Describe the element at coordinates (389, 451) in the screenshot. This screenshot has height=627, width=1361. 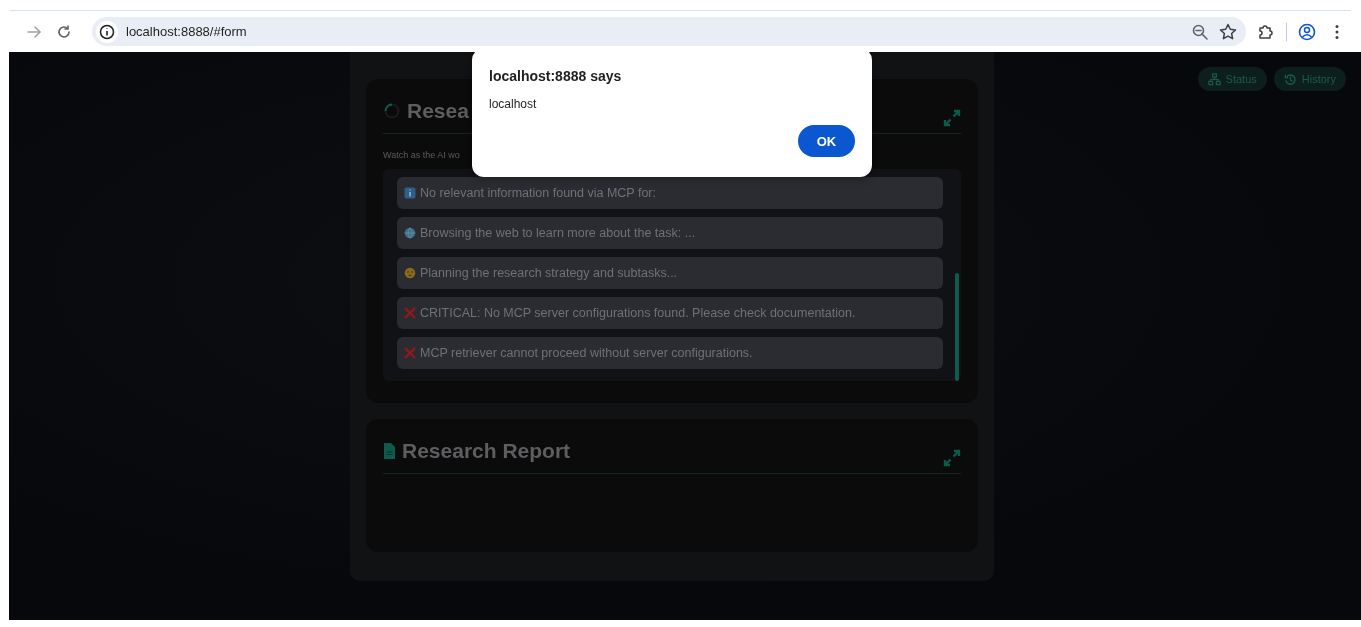
I see `document-icon` at that location.